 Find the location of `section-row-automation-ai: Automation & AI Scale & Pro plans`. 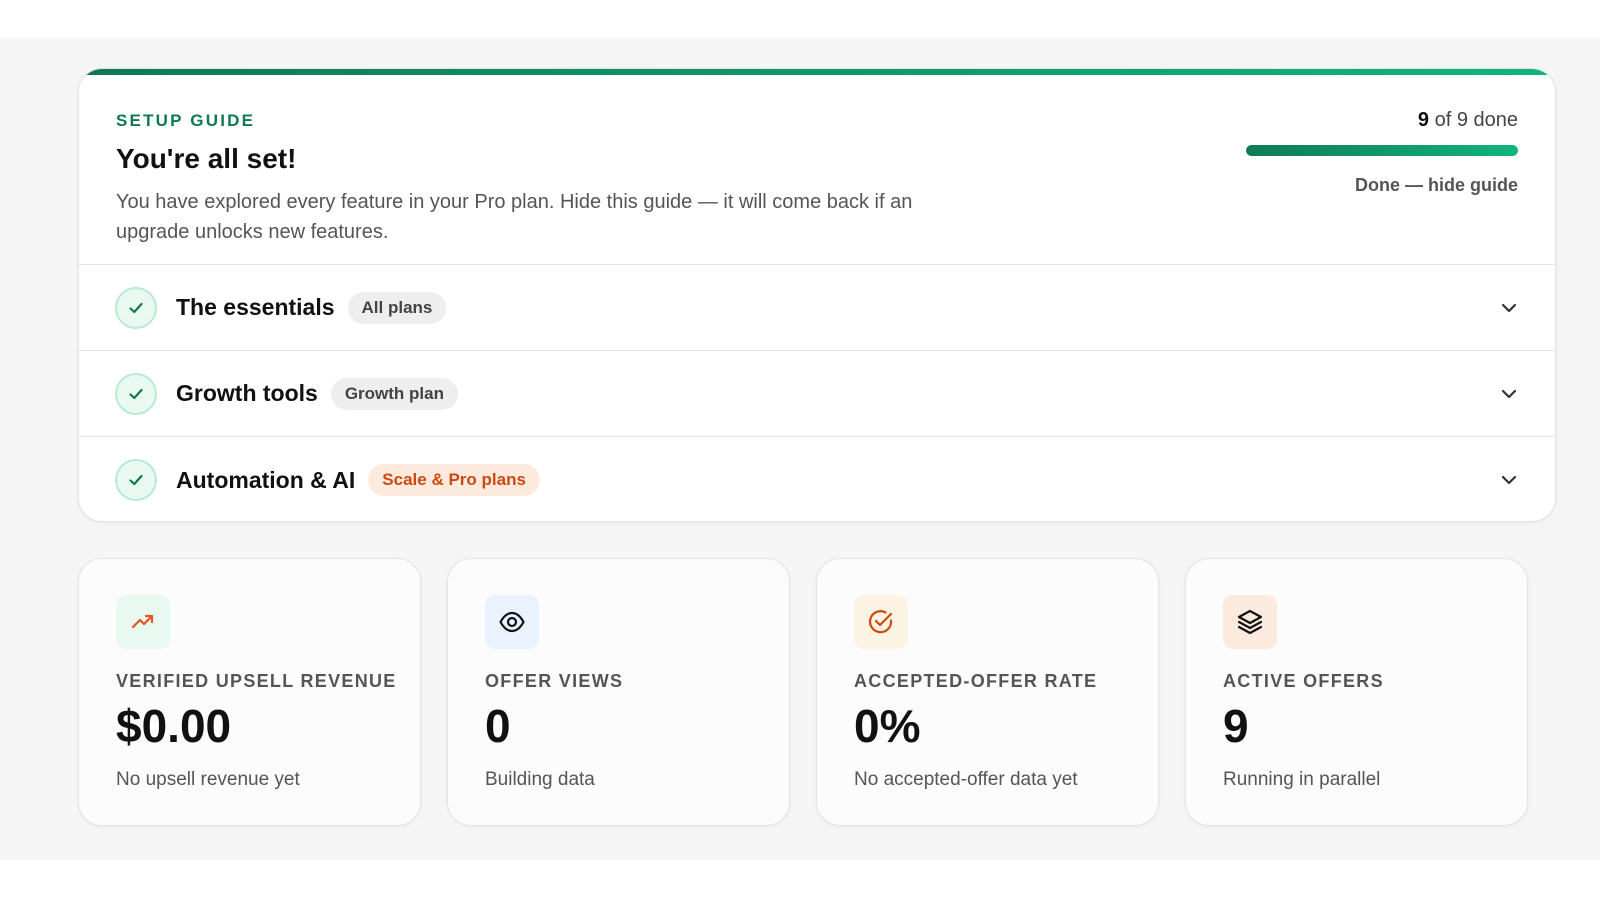

section-row-automation-ai: Automation & AI Scale & Pro plans is located at coordinates (817, 479).